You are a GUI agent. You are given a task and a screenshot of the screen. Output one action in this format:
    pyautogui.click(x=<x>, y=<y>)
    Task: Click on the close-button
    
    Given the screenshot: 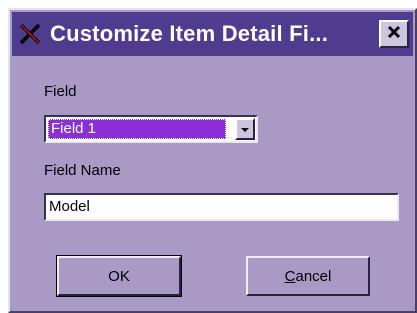 What is the action you would take?
    pyautogui.click(x=394, y=34)
    